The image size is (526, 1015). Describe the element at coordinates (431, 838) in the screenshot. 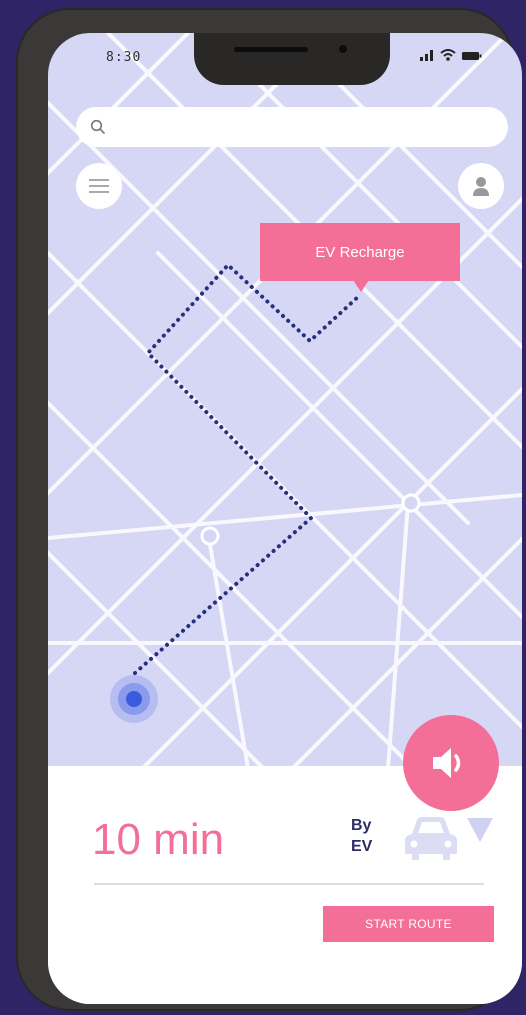

I see `car-icon` at that location.